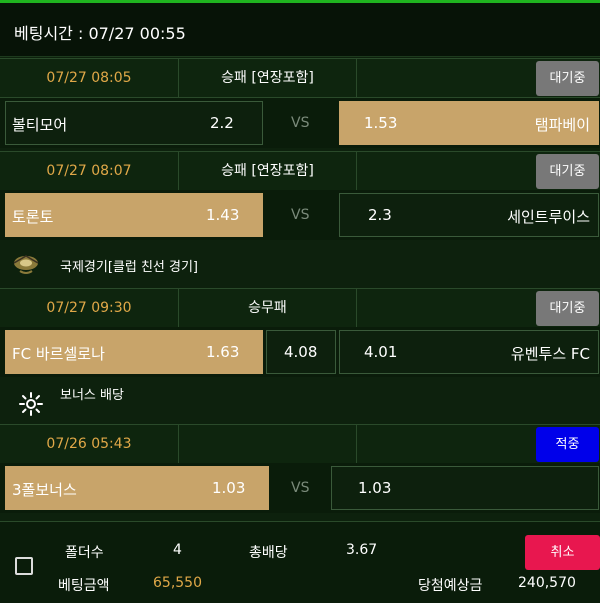 The image size is (600, 603). What do you see at coordinates (137, 488) in the screenshot?
I see `home-odds-button: 3폴보너스 1.03` at bounding box center [137, 488].